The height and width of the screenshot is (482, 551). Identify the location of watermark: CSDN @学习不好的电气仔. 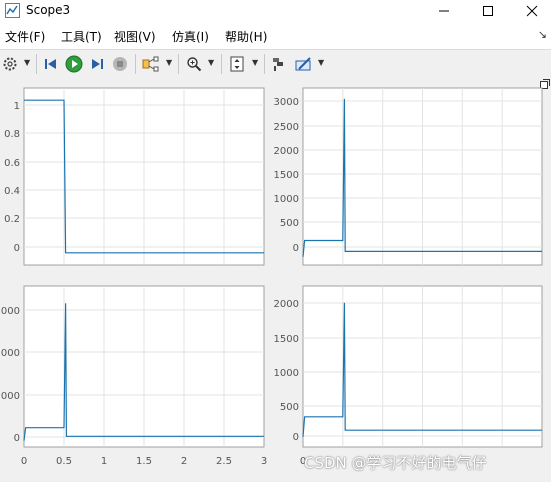
(395, 463).